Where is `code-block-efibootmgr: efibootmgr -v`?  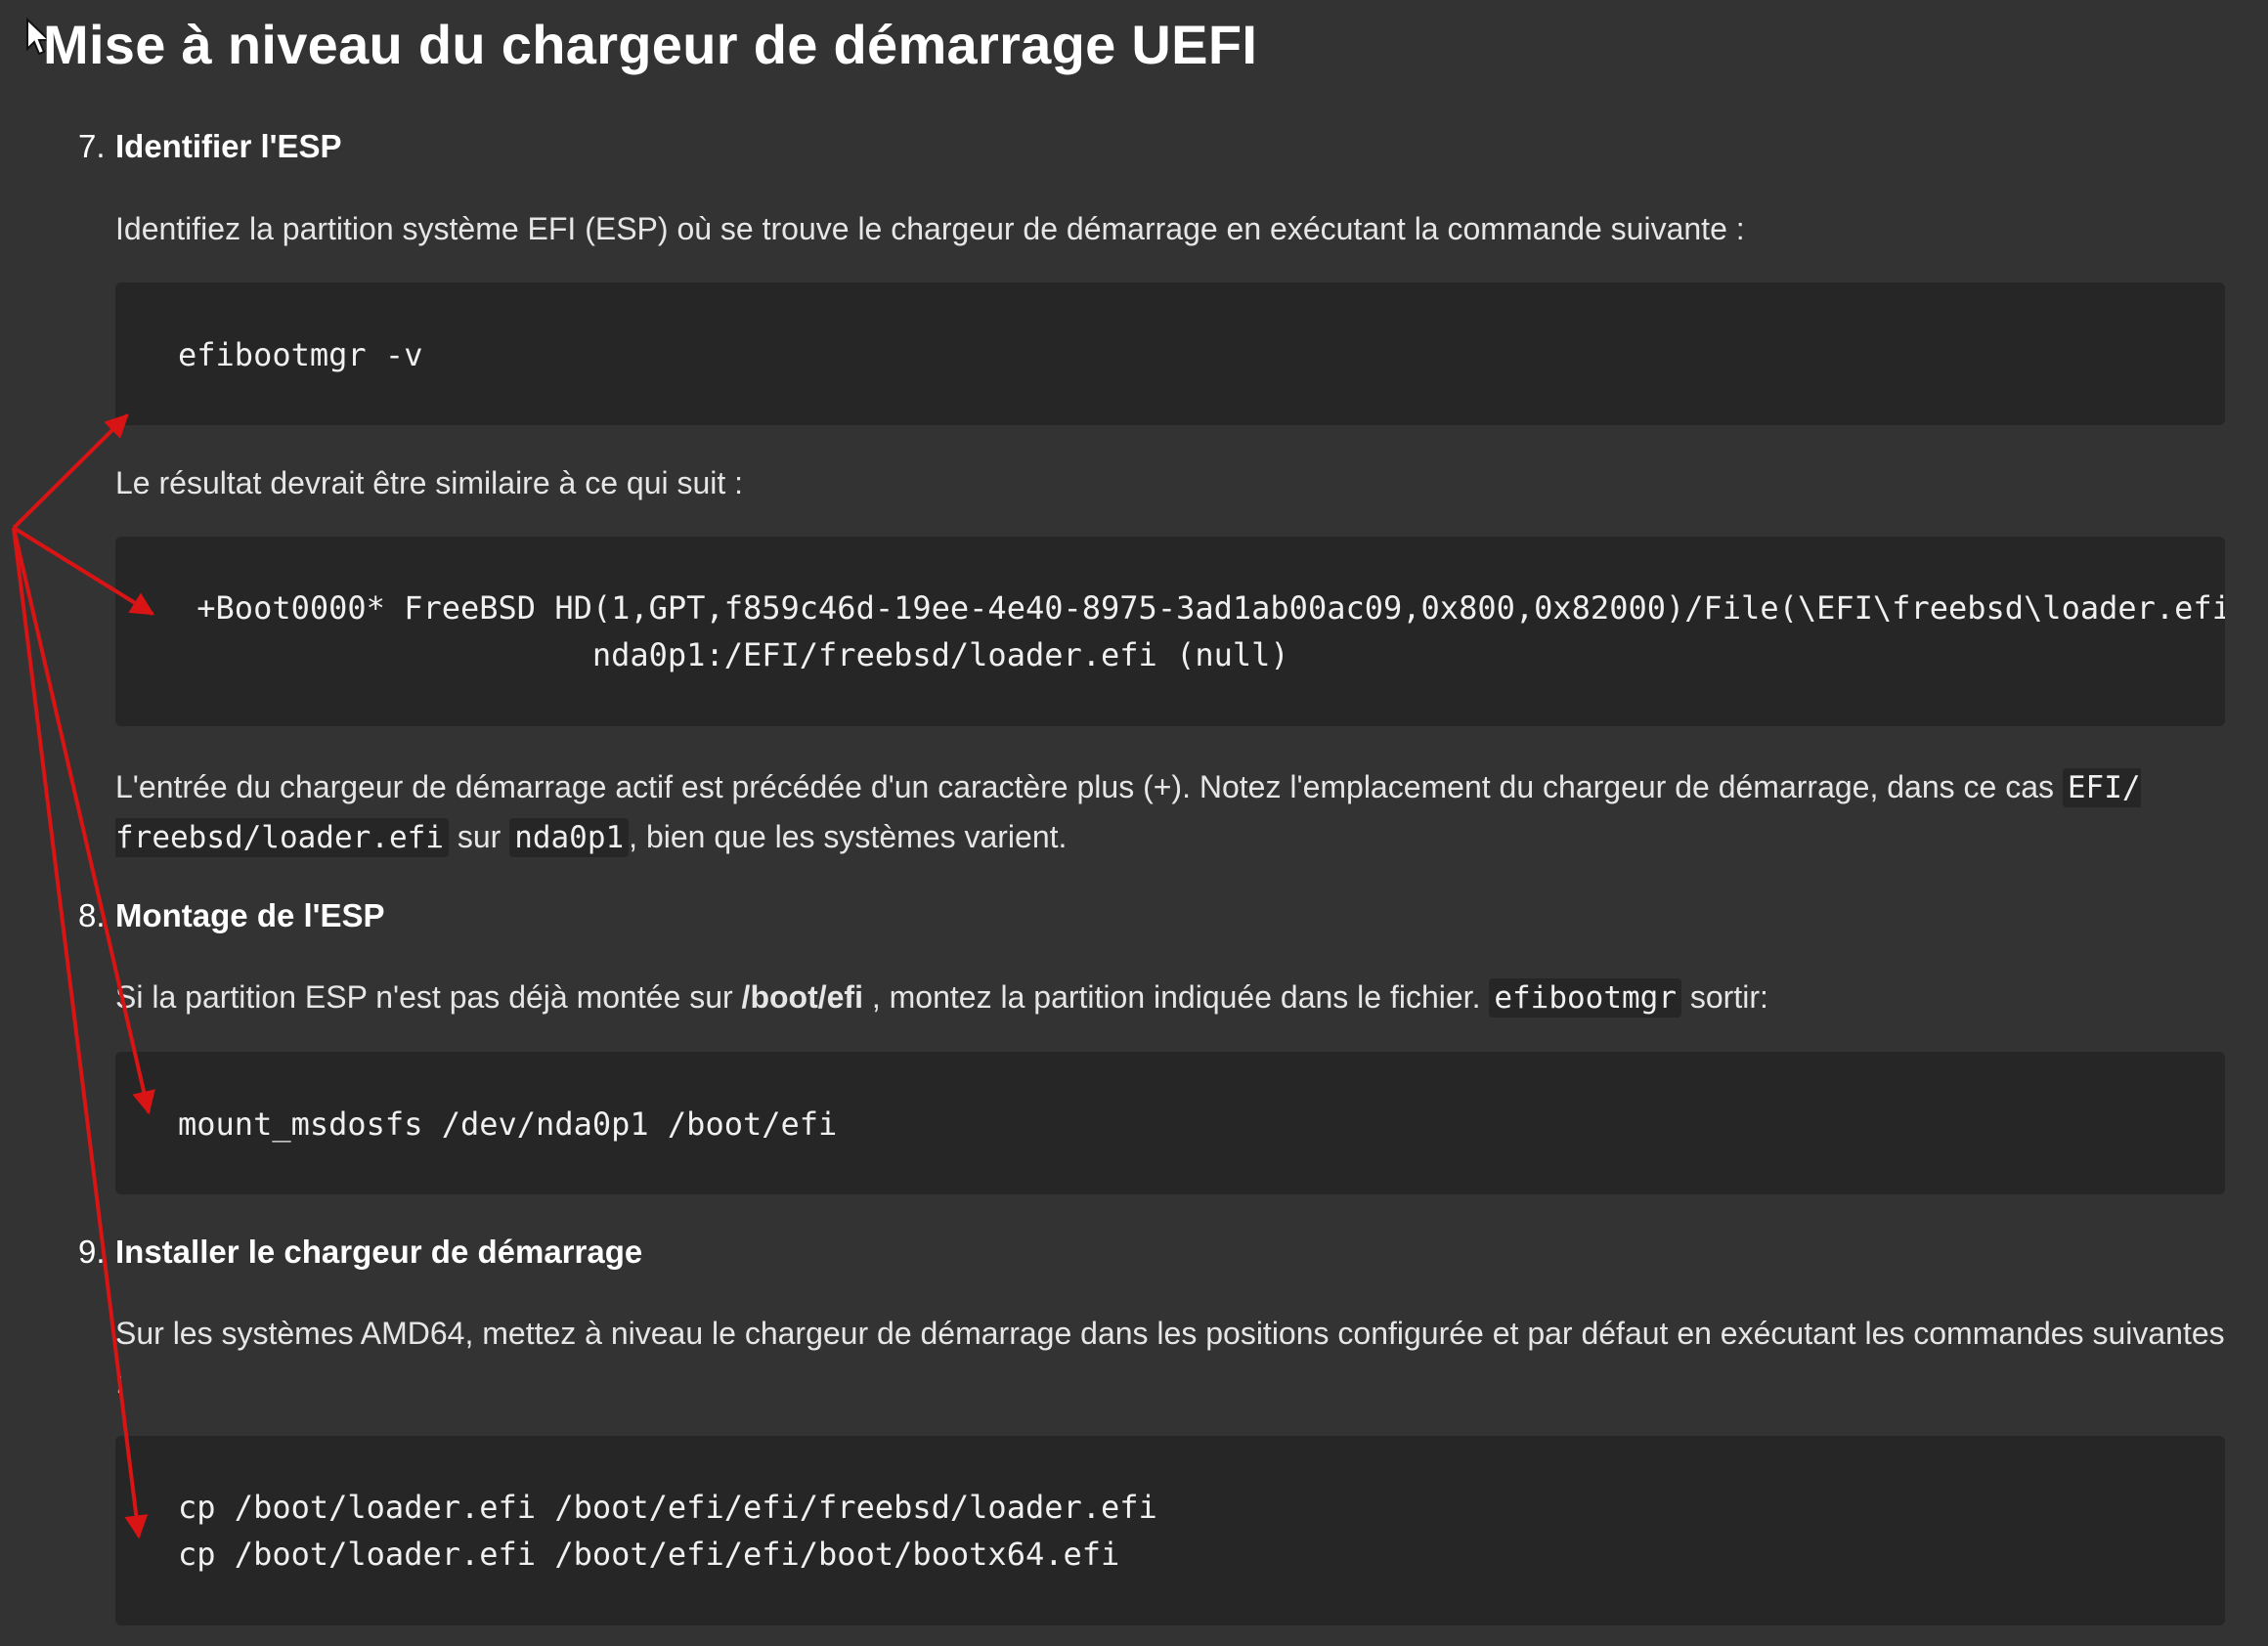 code-block-efibootmgr: efibootmgr -v is located at coordinates (1170, 353).